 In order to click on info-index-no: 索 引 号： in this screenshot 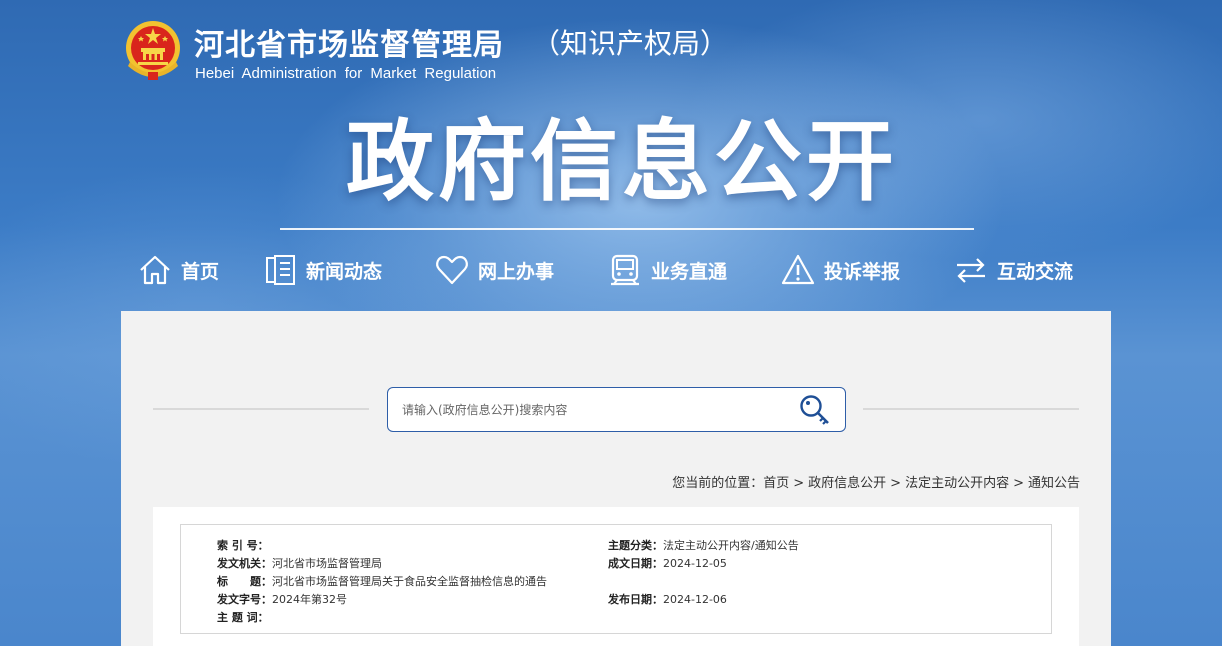, I will do `click(243, 545)`.